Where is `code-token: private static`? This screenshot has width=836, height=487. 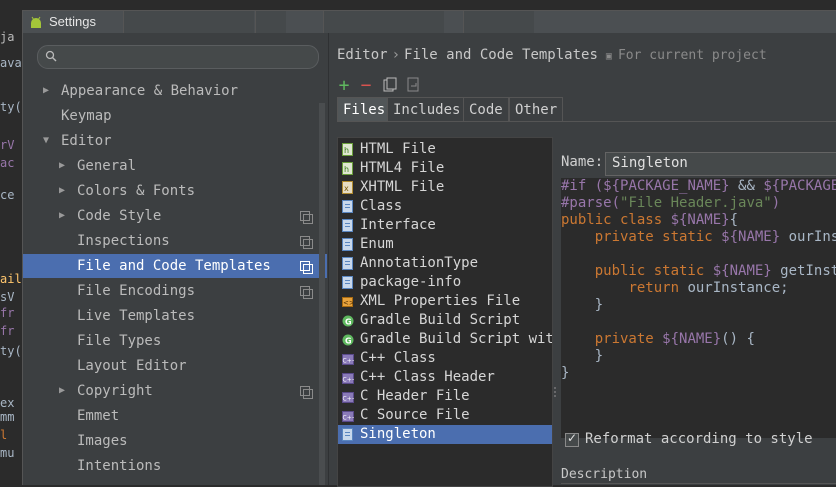 code-token: private static is located at coordinates (658, 237).